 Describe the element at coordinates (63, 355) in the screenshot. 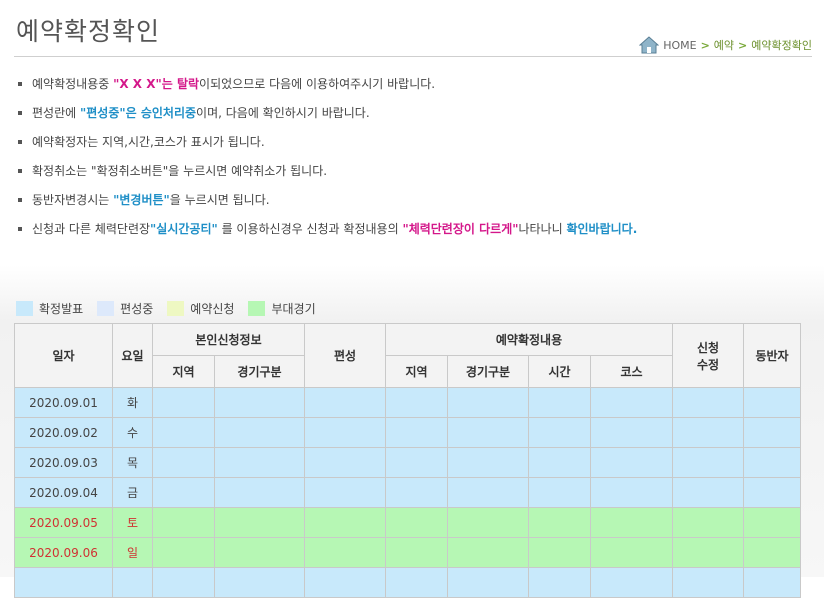

I see `col-date: 일자` at that location.